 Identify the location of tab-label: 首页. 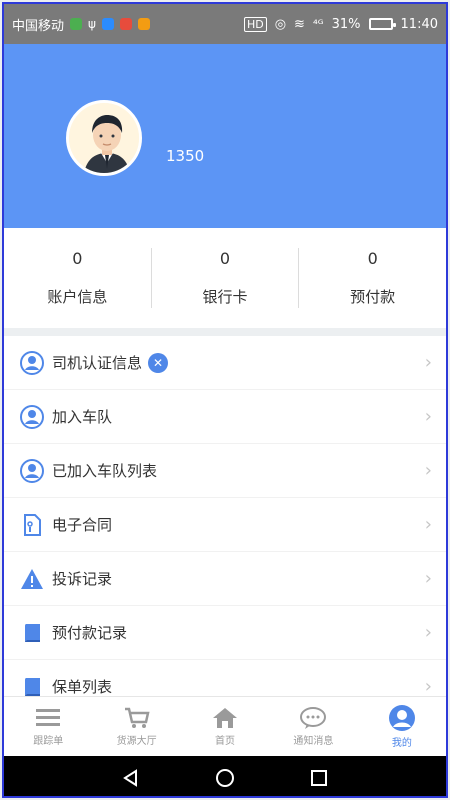
(225, 741).